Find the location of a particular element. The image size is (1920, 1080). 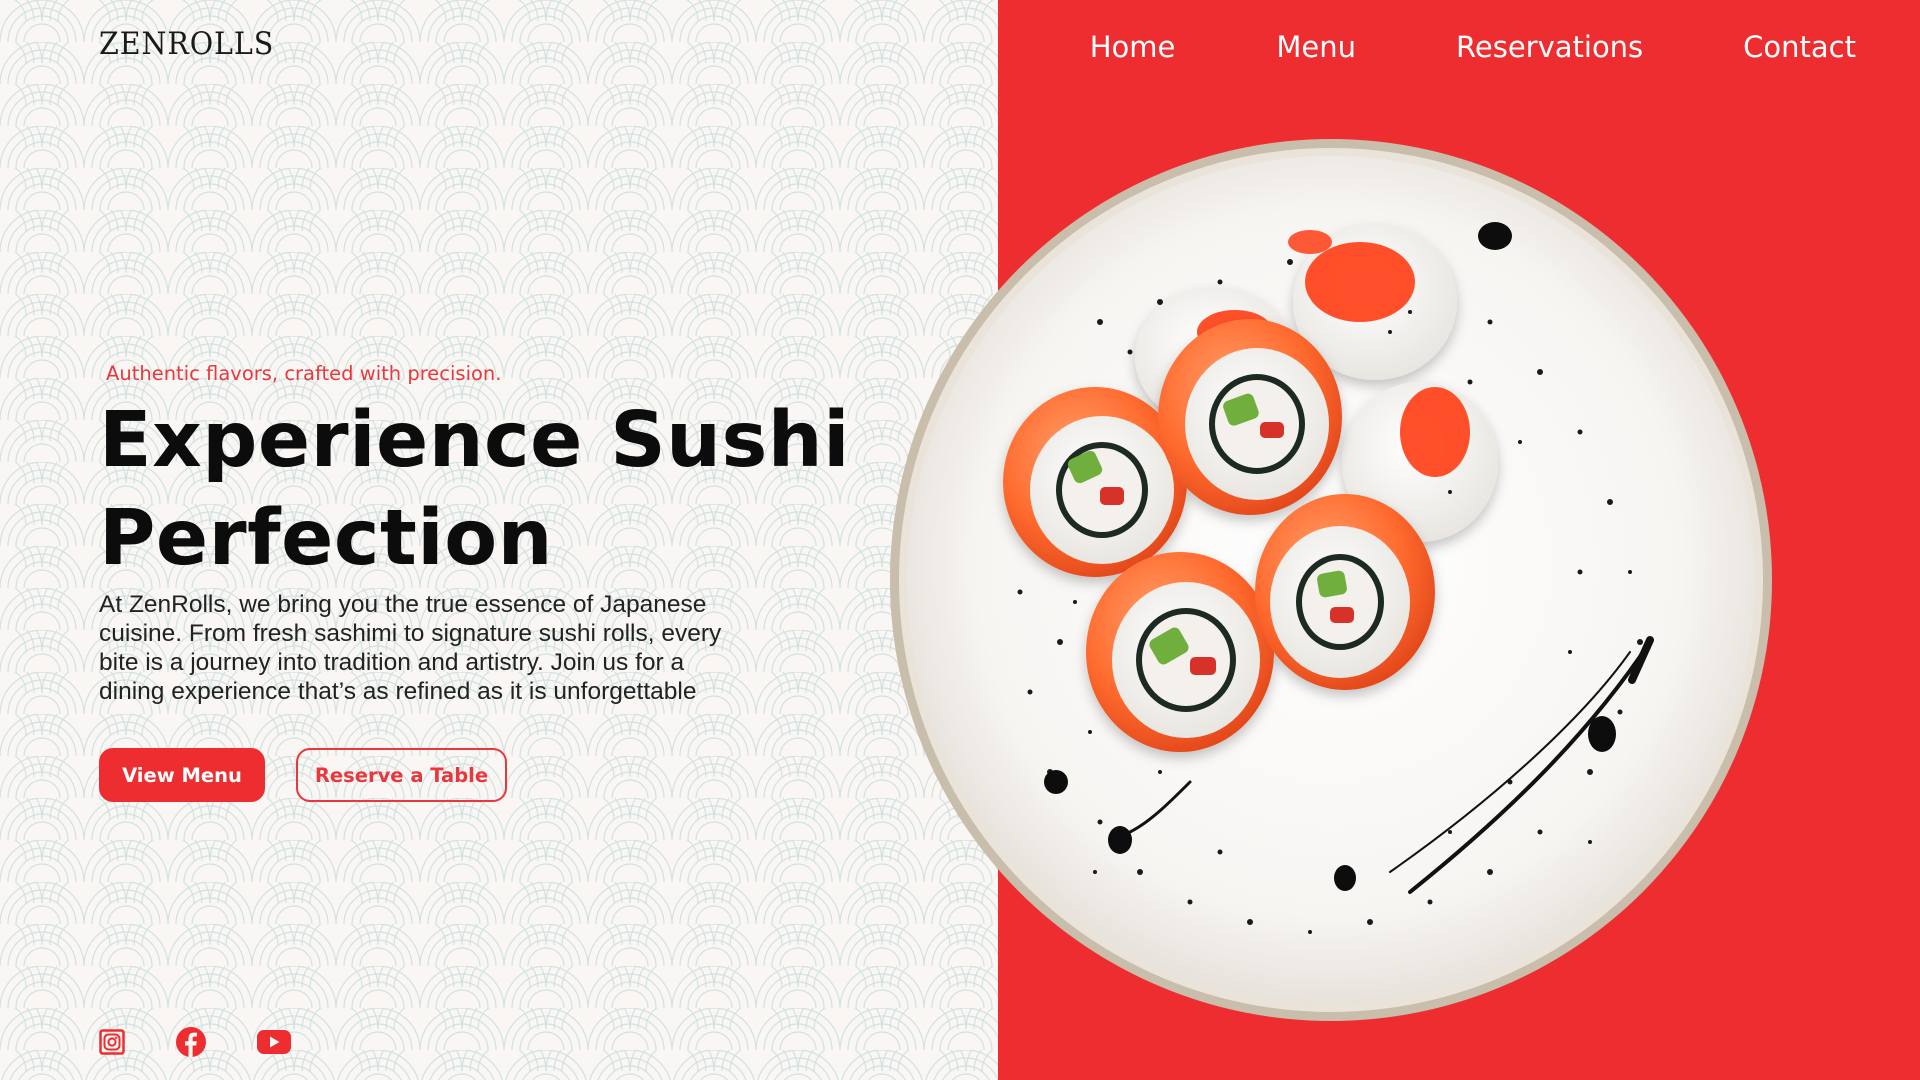

main-nav: Home Menu Reservations Contact is located at coordinates (1473, 47).